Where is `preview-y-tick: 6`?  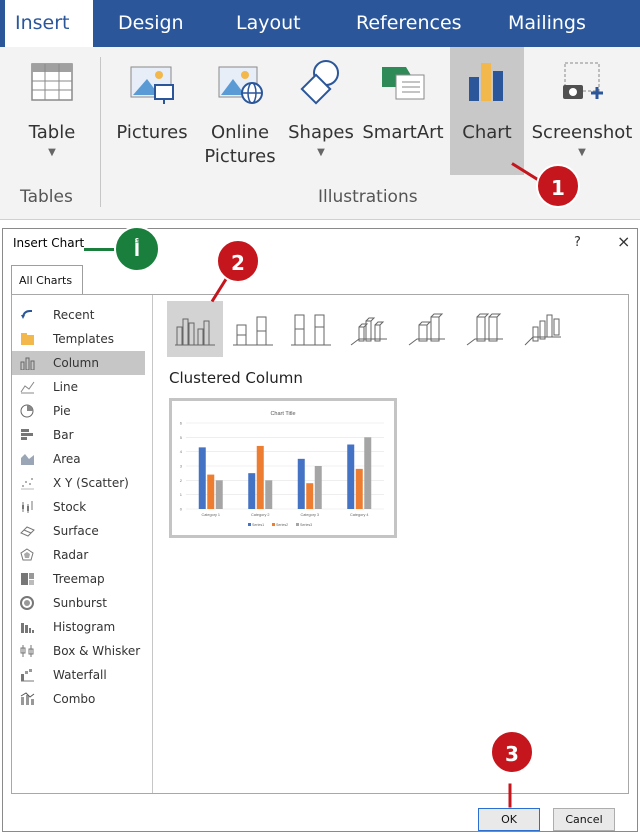 preview-y-tick: 6 is located at coordinates (181, 423).